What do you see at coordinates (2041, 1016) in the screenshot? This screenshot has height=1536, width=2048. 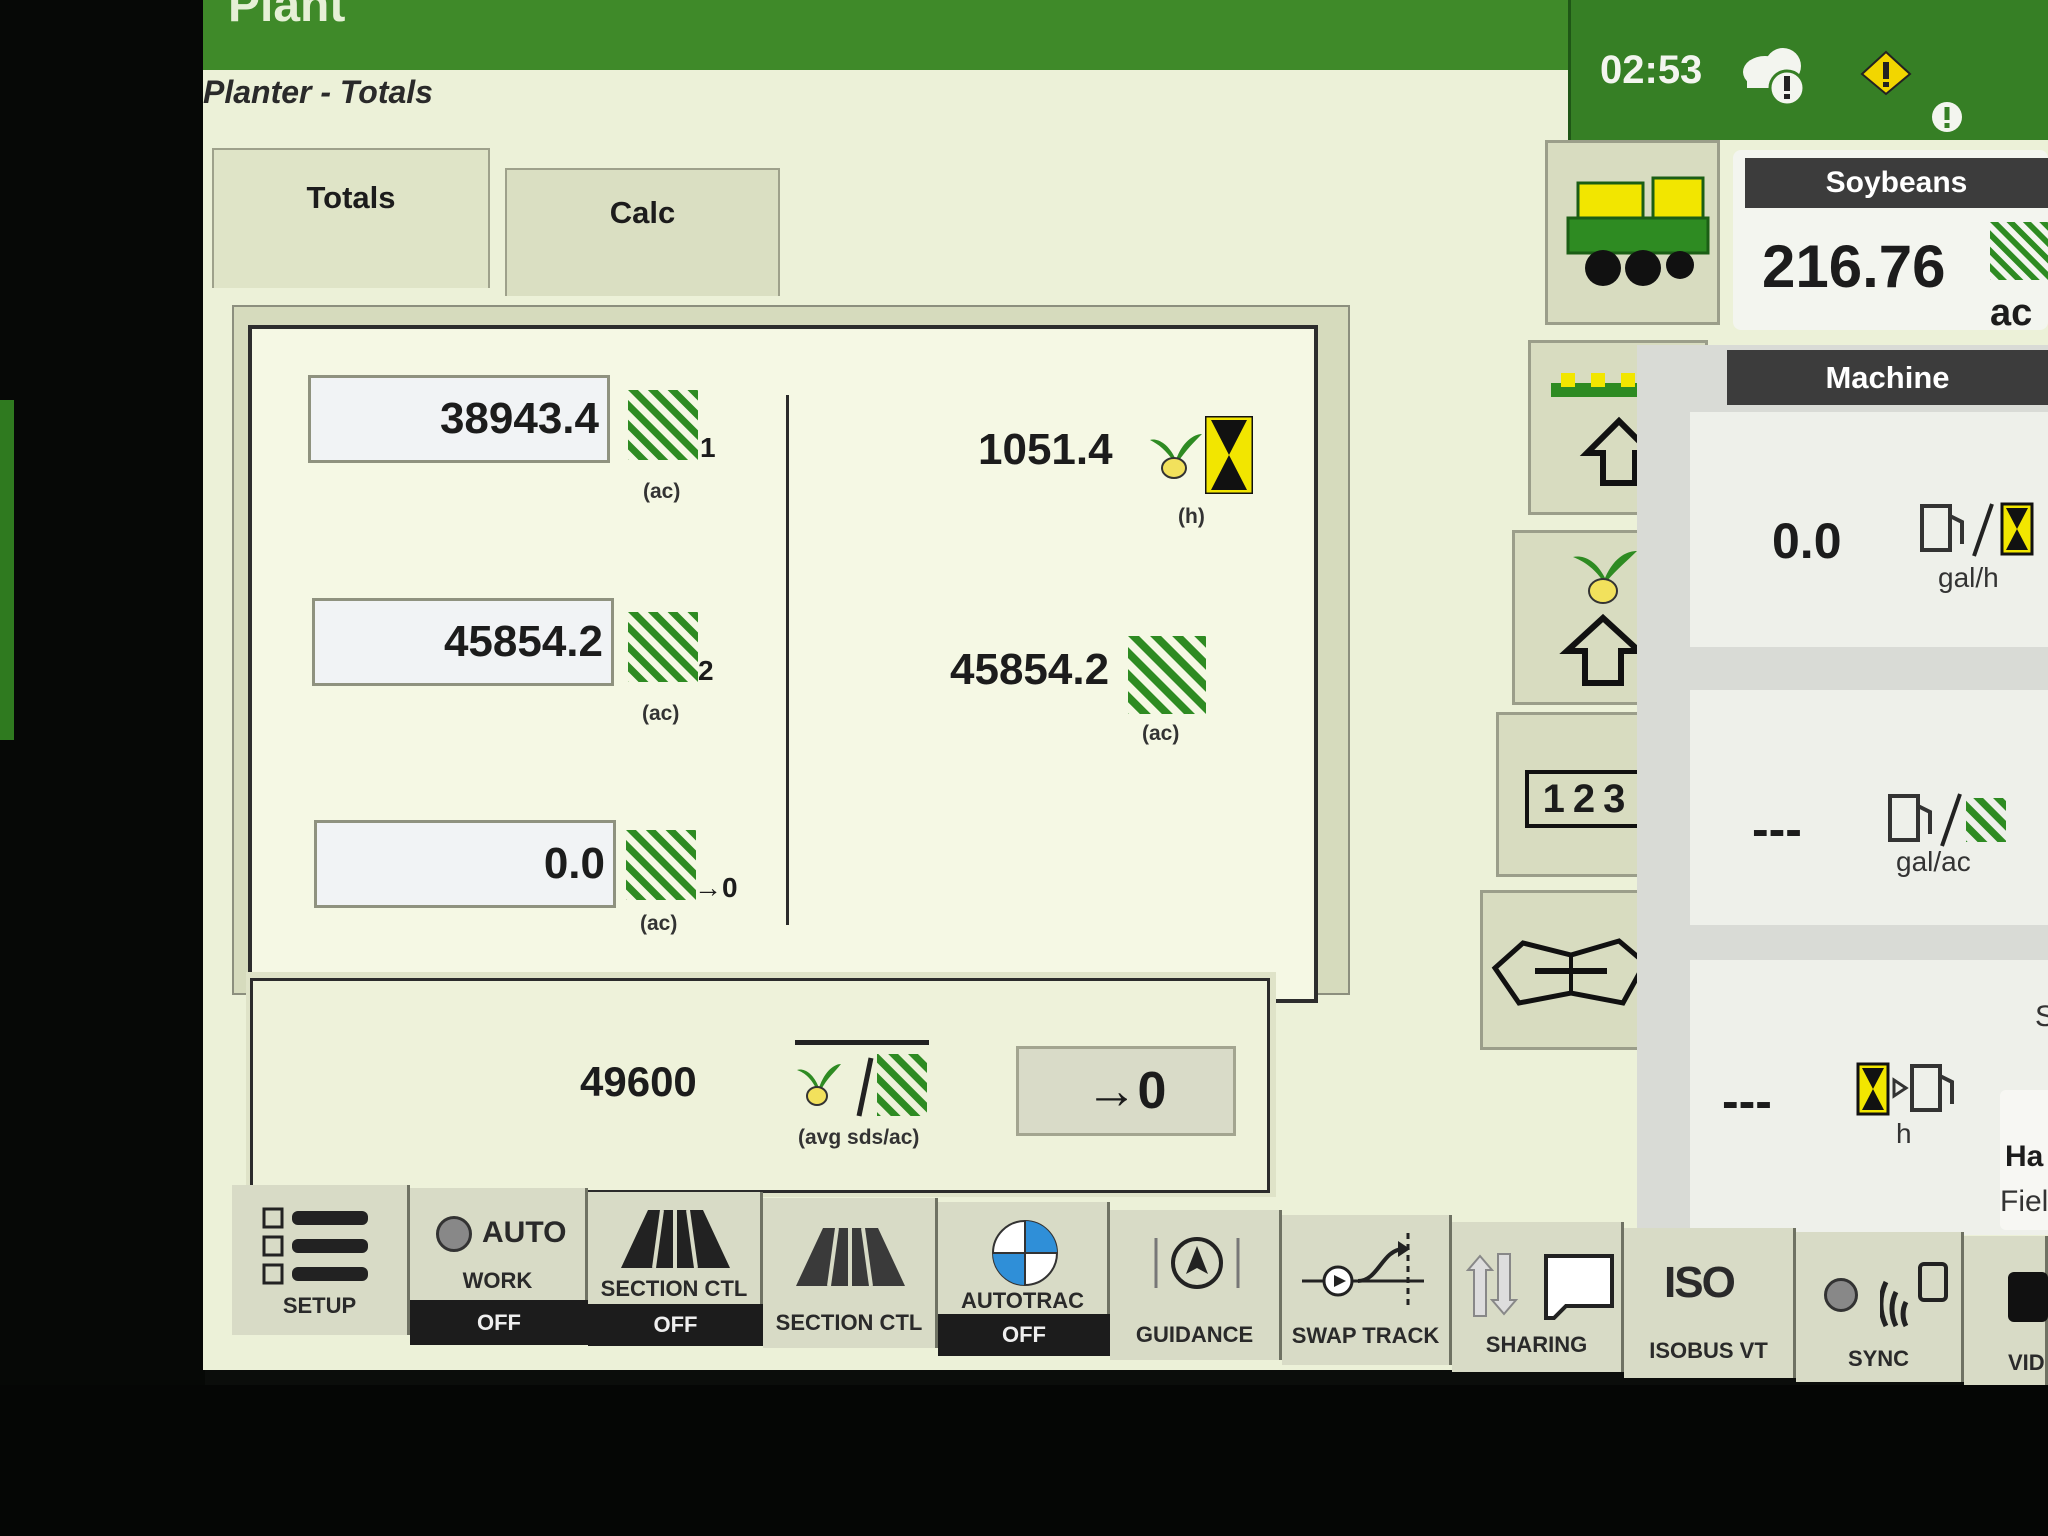 I see `partial-tile-side-text: S` at bounding box center [2041, 1016].